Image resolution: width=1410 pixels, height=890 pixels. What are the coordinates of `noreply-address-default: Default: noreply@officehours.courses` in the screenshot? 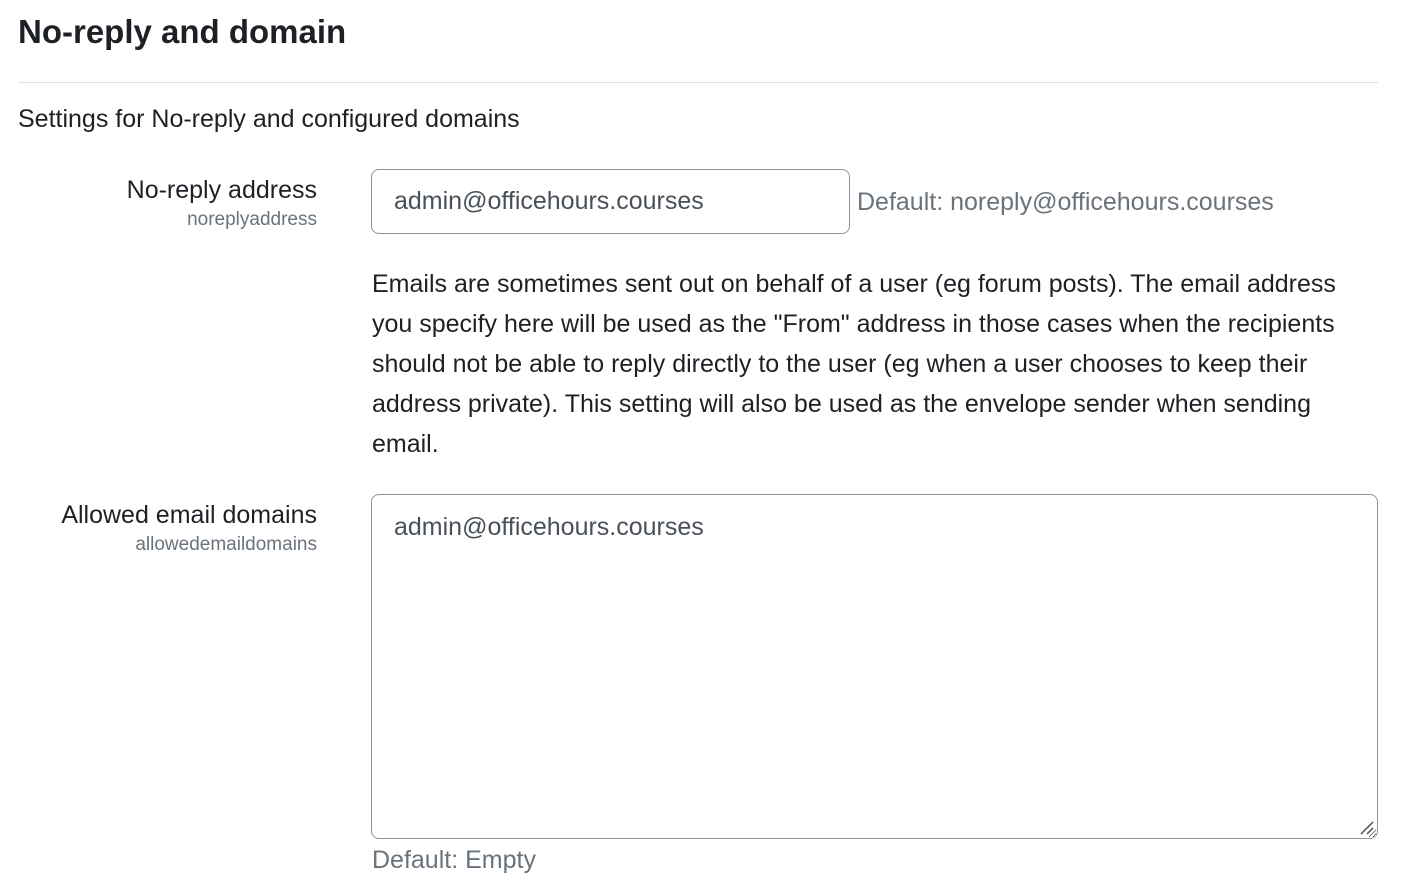 It's located at (1065, 202).